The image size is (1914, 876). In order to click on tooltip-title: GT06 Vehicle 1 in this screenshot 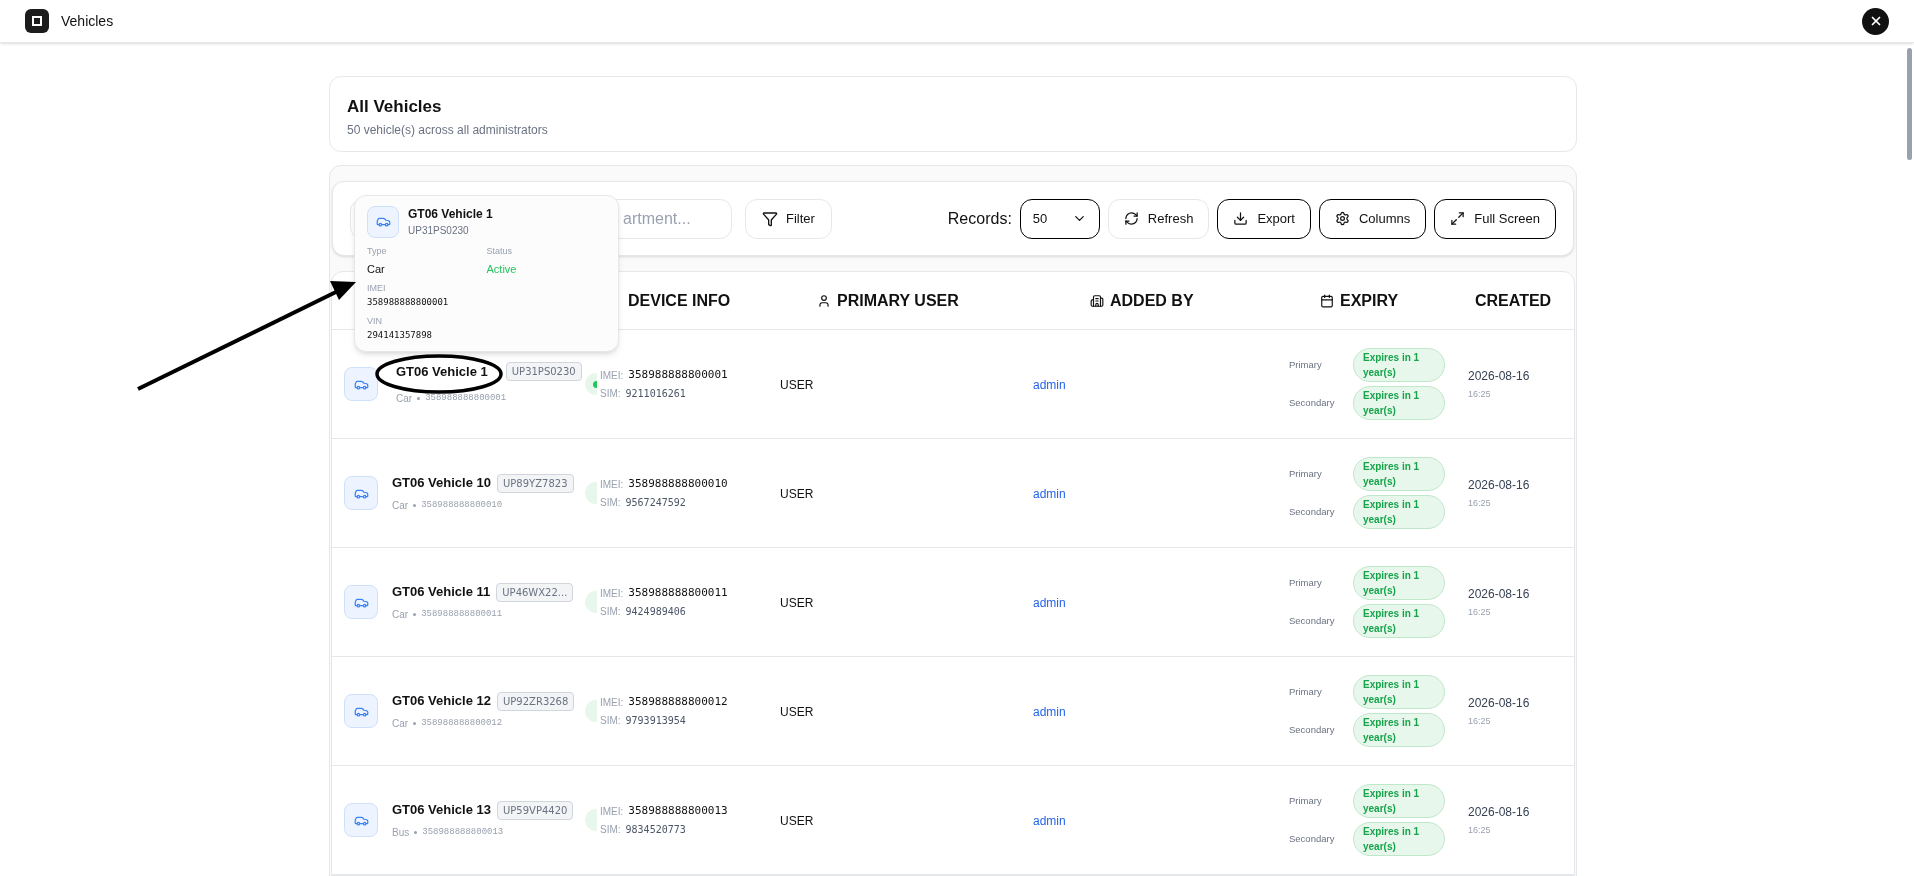, I will do `click(450, 214)`.